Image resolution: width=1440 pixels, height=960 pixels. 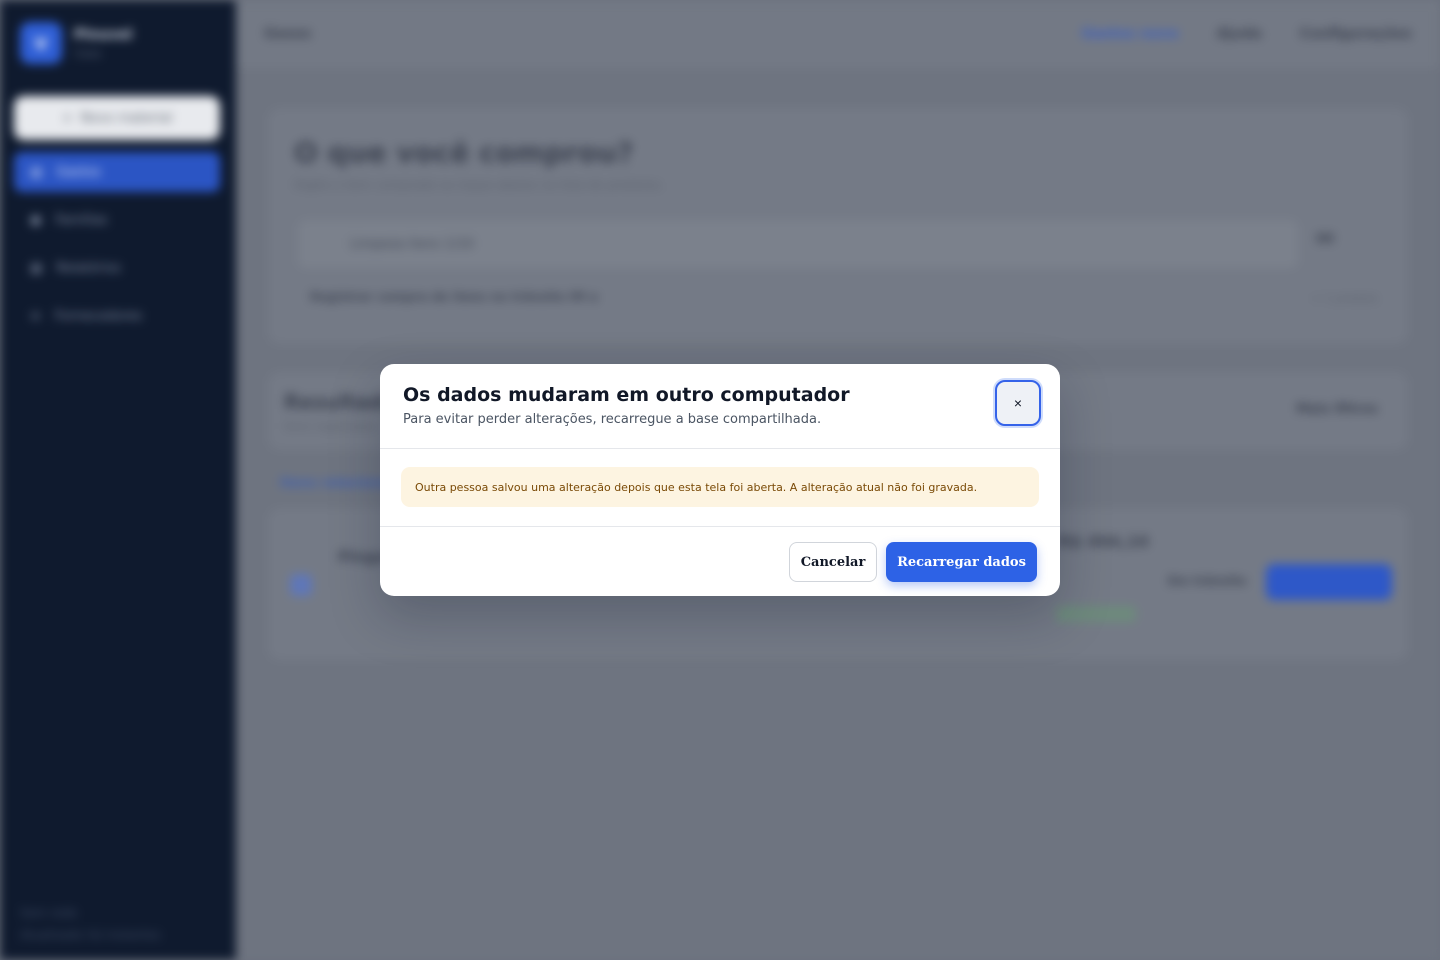 I want to click on topbar: Gasos Gastos novo Ajuda Configurações, so click(x=838, y=34).